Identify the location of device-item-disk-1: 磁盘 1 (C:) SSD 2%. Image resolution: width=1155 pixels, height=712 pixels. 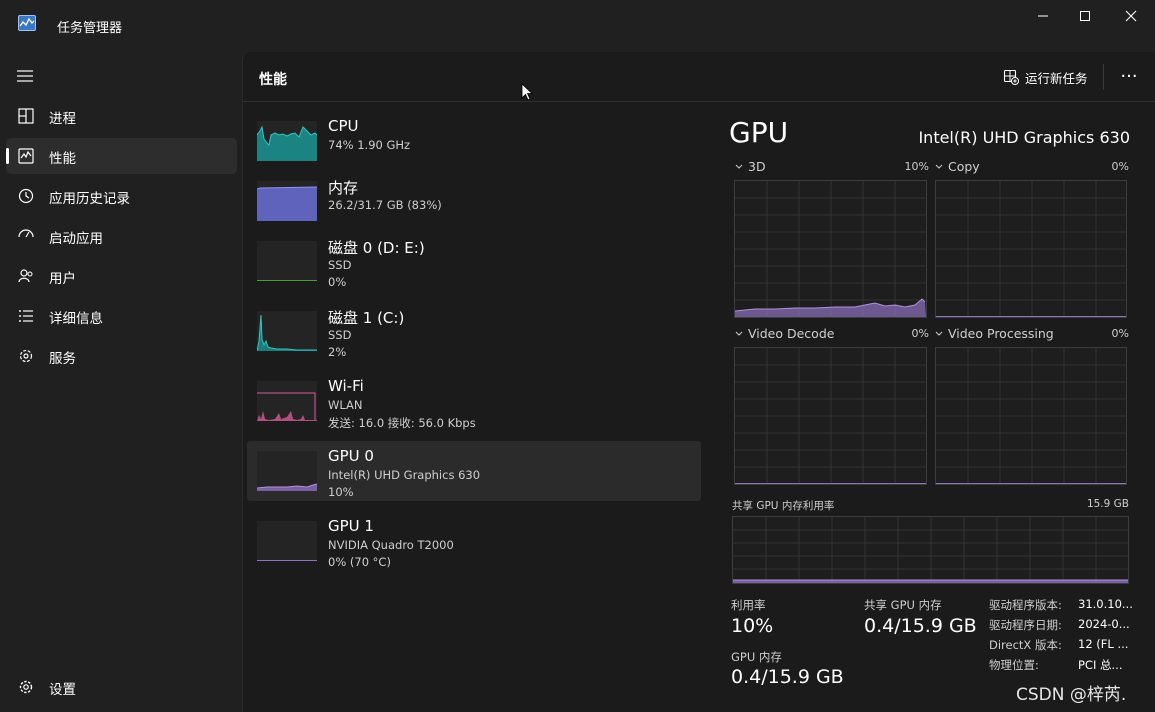
(474, 331).